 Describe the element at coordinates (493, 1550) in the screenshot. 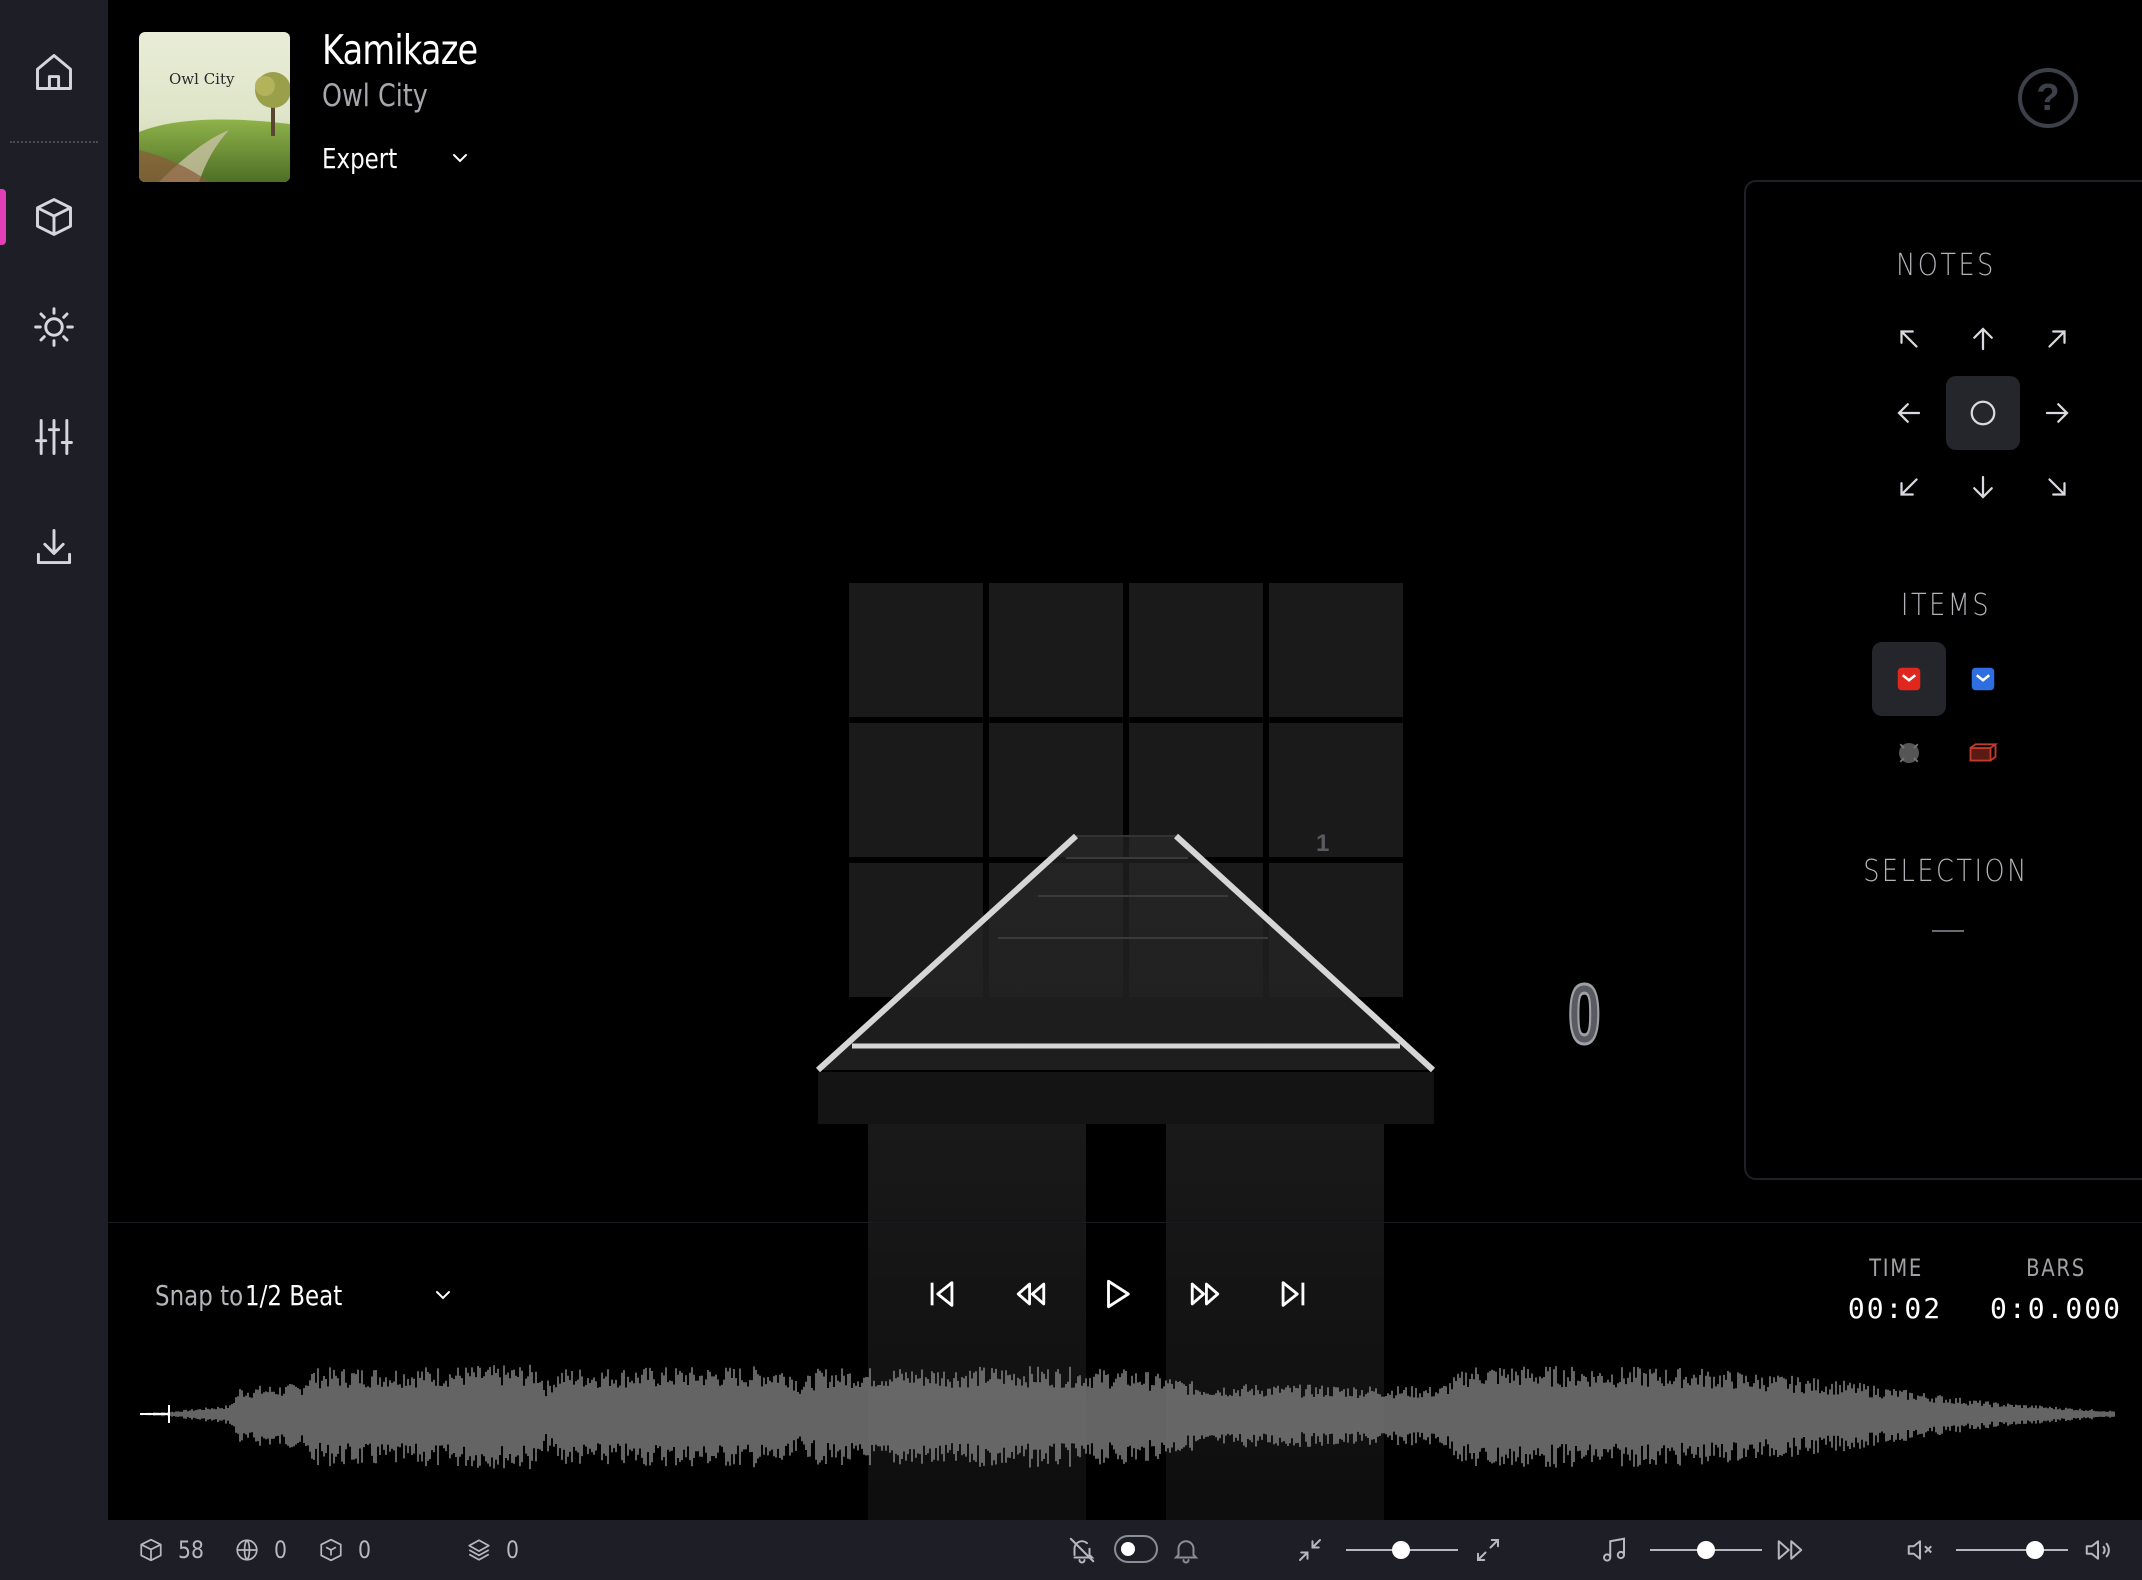

I see `layers-count-stat: 0` at that location.